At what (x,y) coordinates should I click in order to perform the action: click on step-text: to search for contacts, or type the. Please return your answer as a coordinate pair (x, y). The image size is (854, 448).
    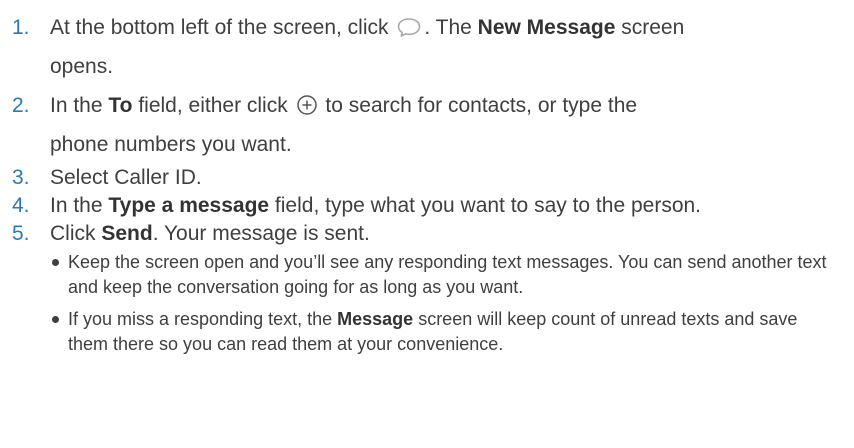
    Looking at the image, I should click on (478, 105).